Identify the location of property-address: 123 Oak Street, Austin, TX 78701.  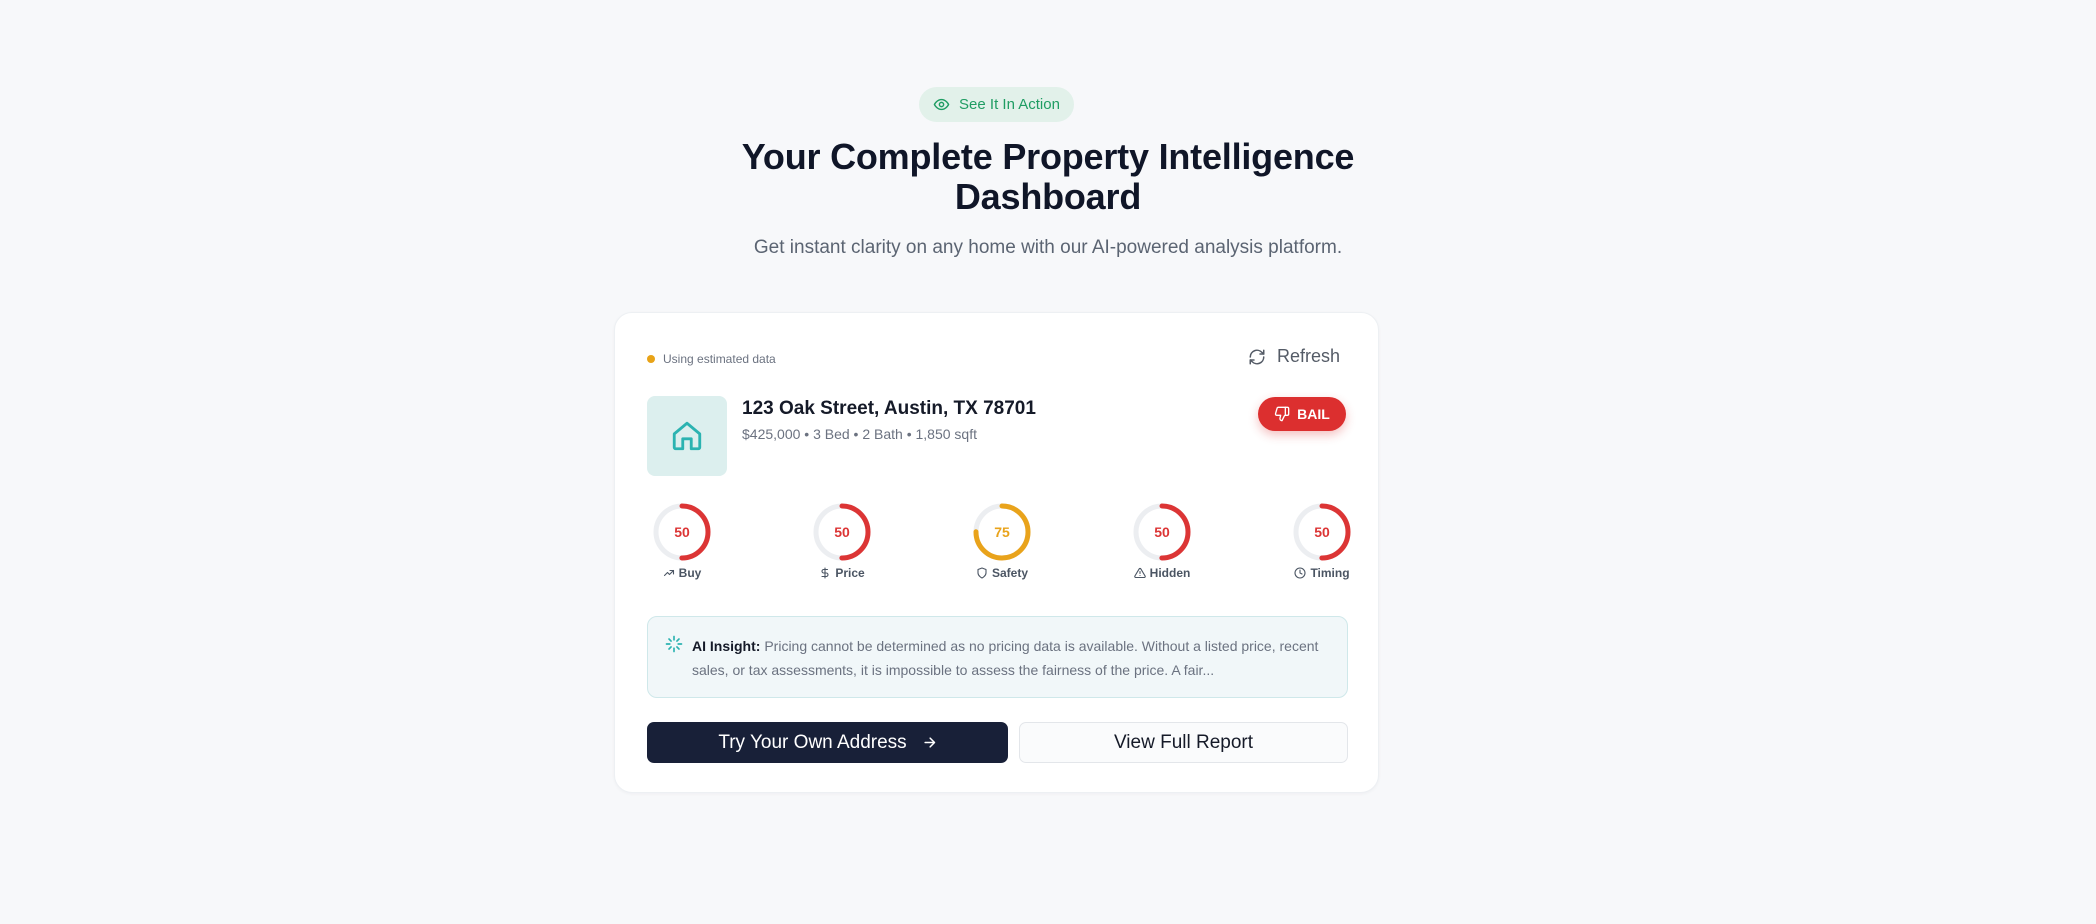
(889, 408).